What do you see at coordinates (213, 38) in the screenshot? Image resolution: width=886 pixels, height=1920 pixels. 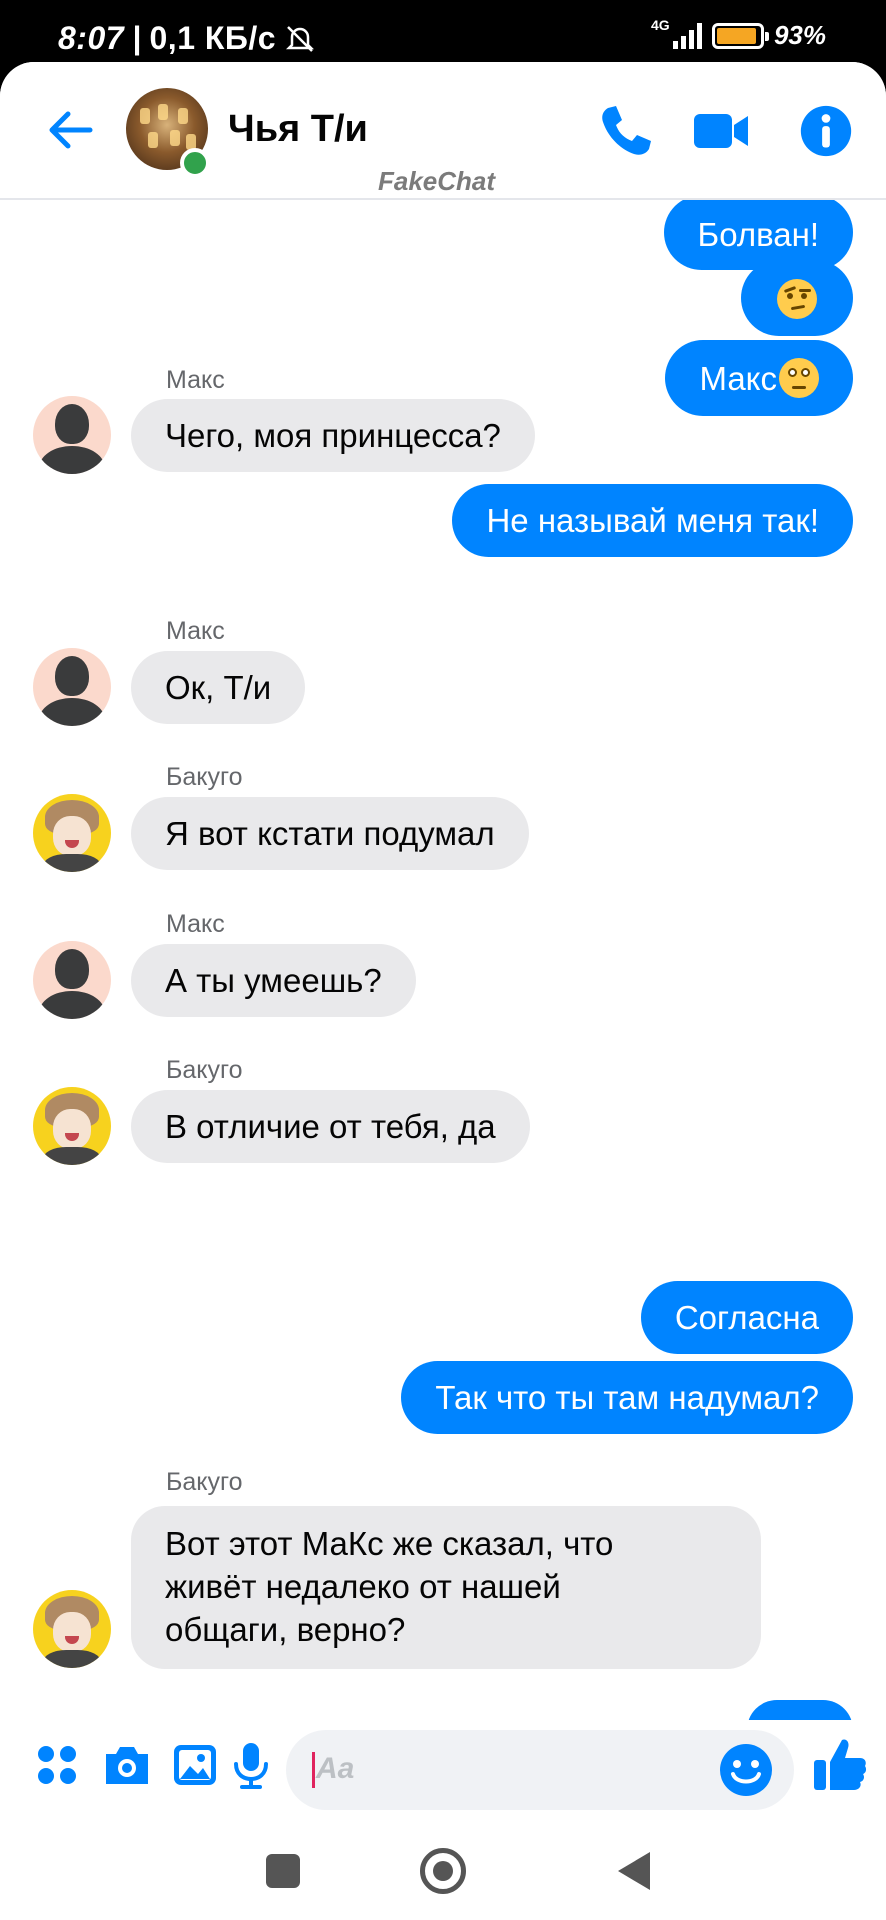 I see `network-speed: 0,1 КБ/с` at bounding box center [213, 38].